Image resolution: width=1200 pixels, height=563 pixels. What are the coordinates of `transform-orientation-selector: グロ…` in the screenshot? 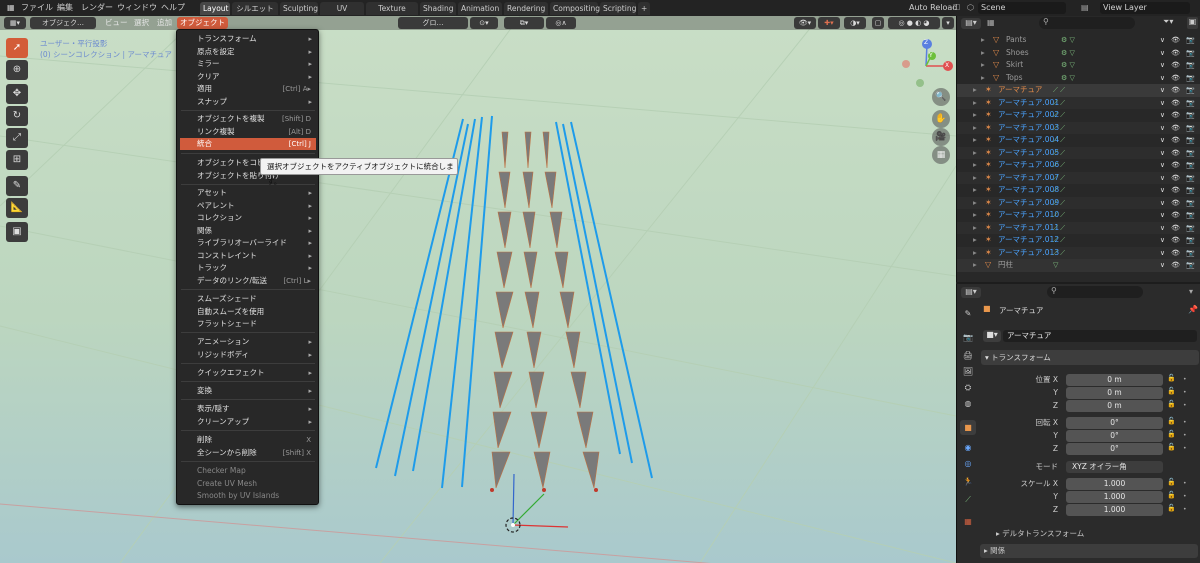 It's located at (433, 23).